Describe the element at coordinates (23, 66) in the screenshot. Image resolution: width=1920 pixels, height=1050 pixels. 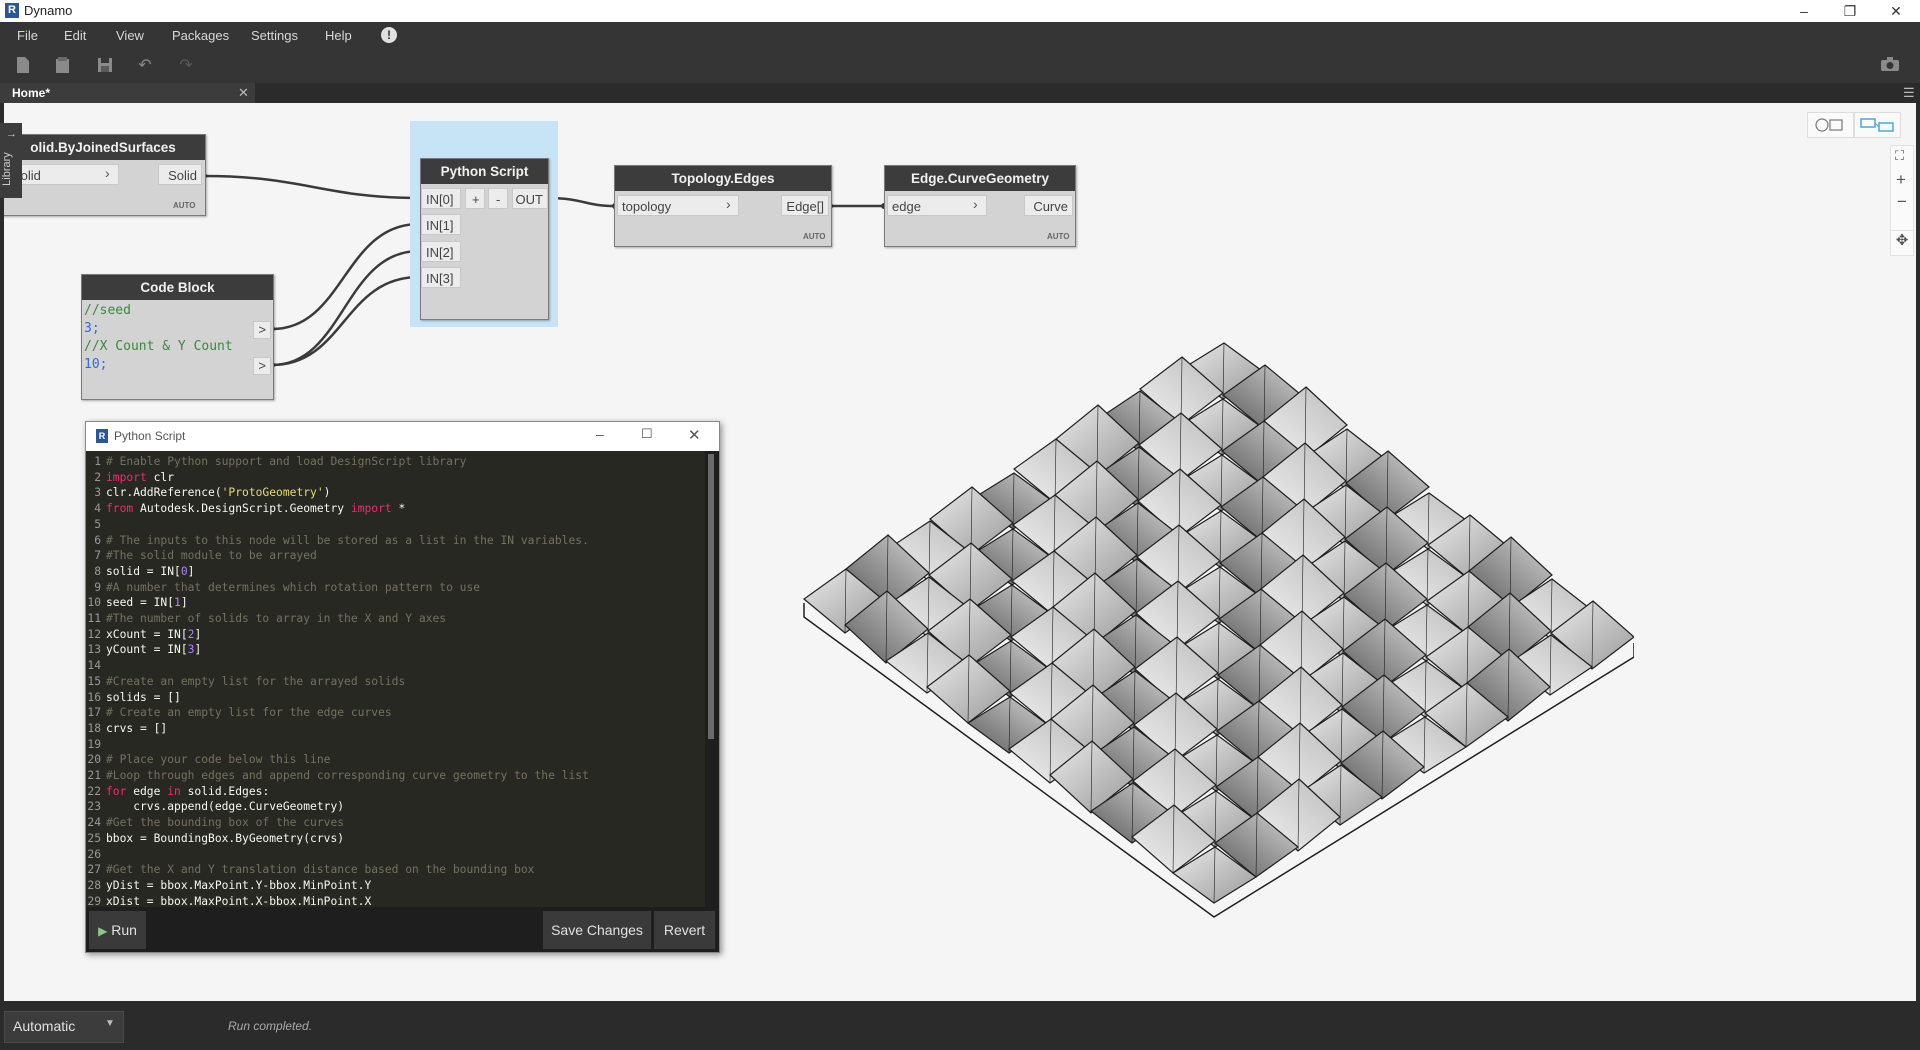
I see `new-file-icon` at that location.